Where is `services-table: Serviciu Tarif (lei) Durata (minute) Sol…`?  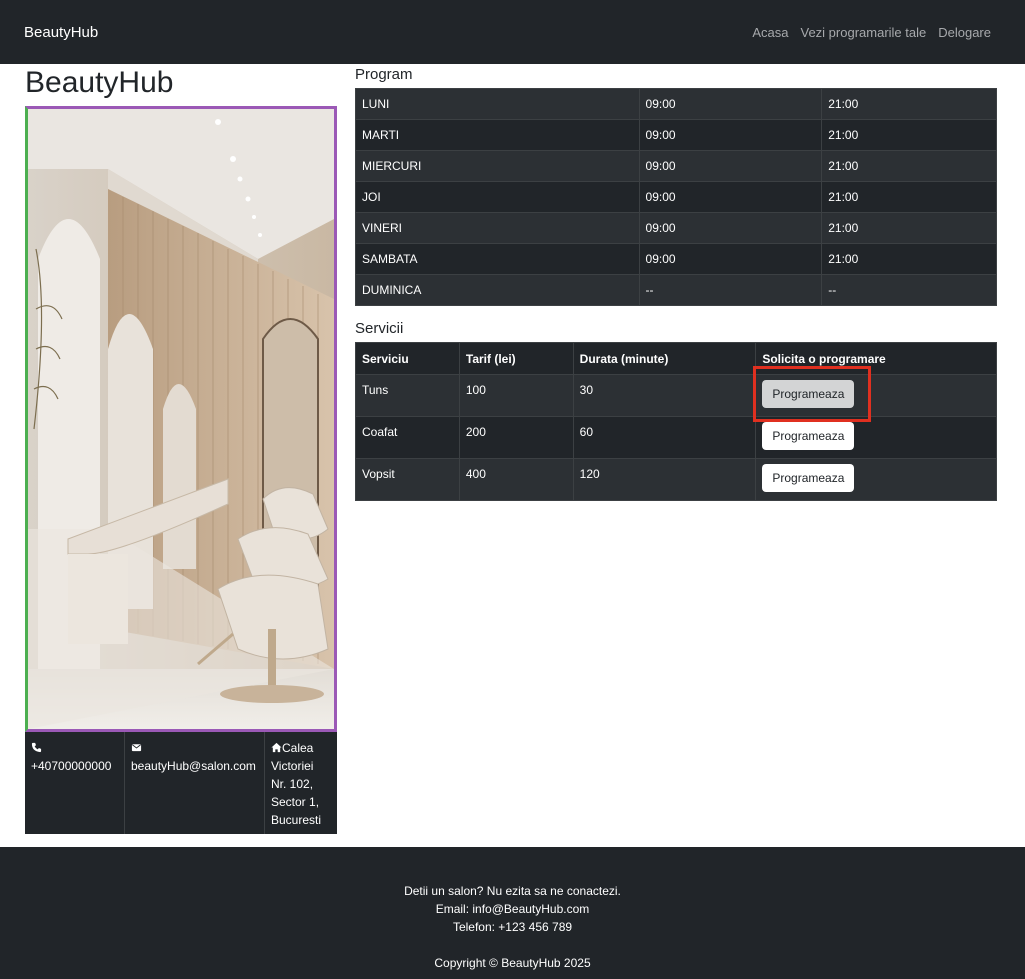
services-table: Serviciu Tarif (lei) Durata (minute) Sol… is located at coordinates (676, 421).